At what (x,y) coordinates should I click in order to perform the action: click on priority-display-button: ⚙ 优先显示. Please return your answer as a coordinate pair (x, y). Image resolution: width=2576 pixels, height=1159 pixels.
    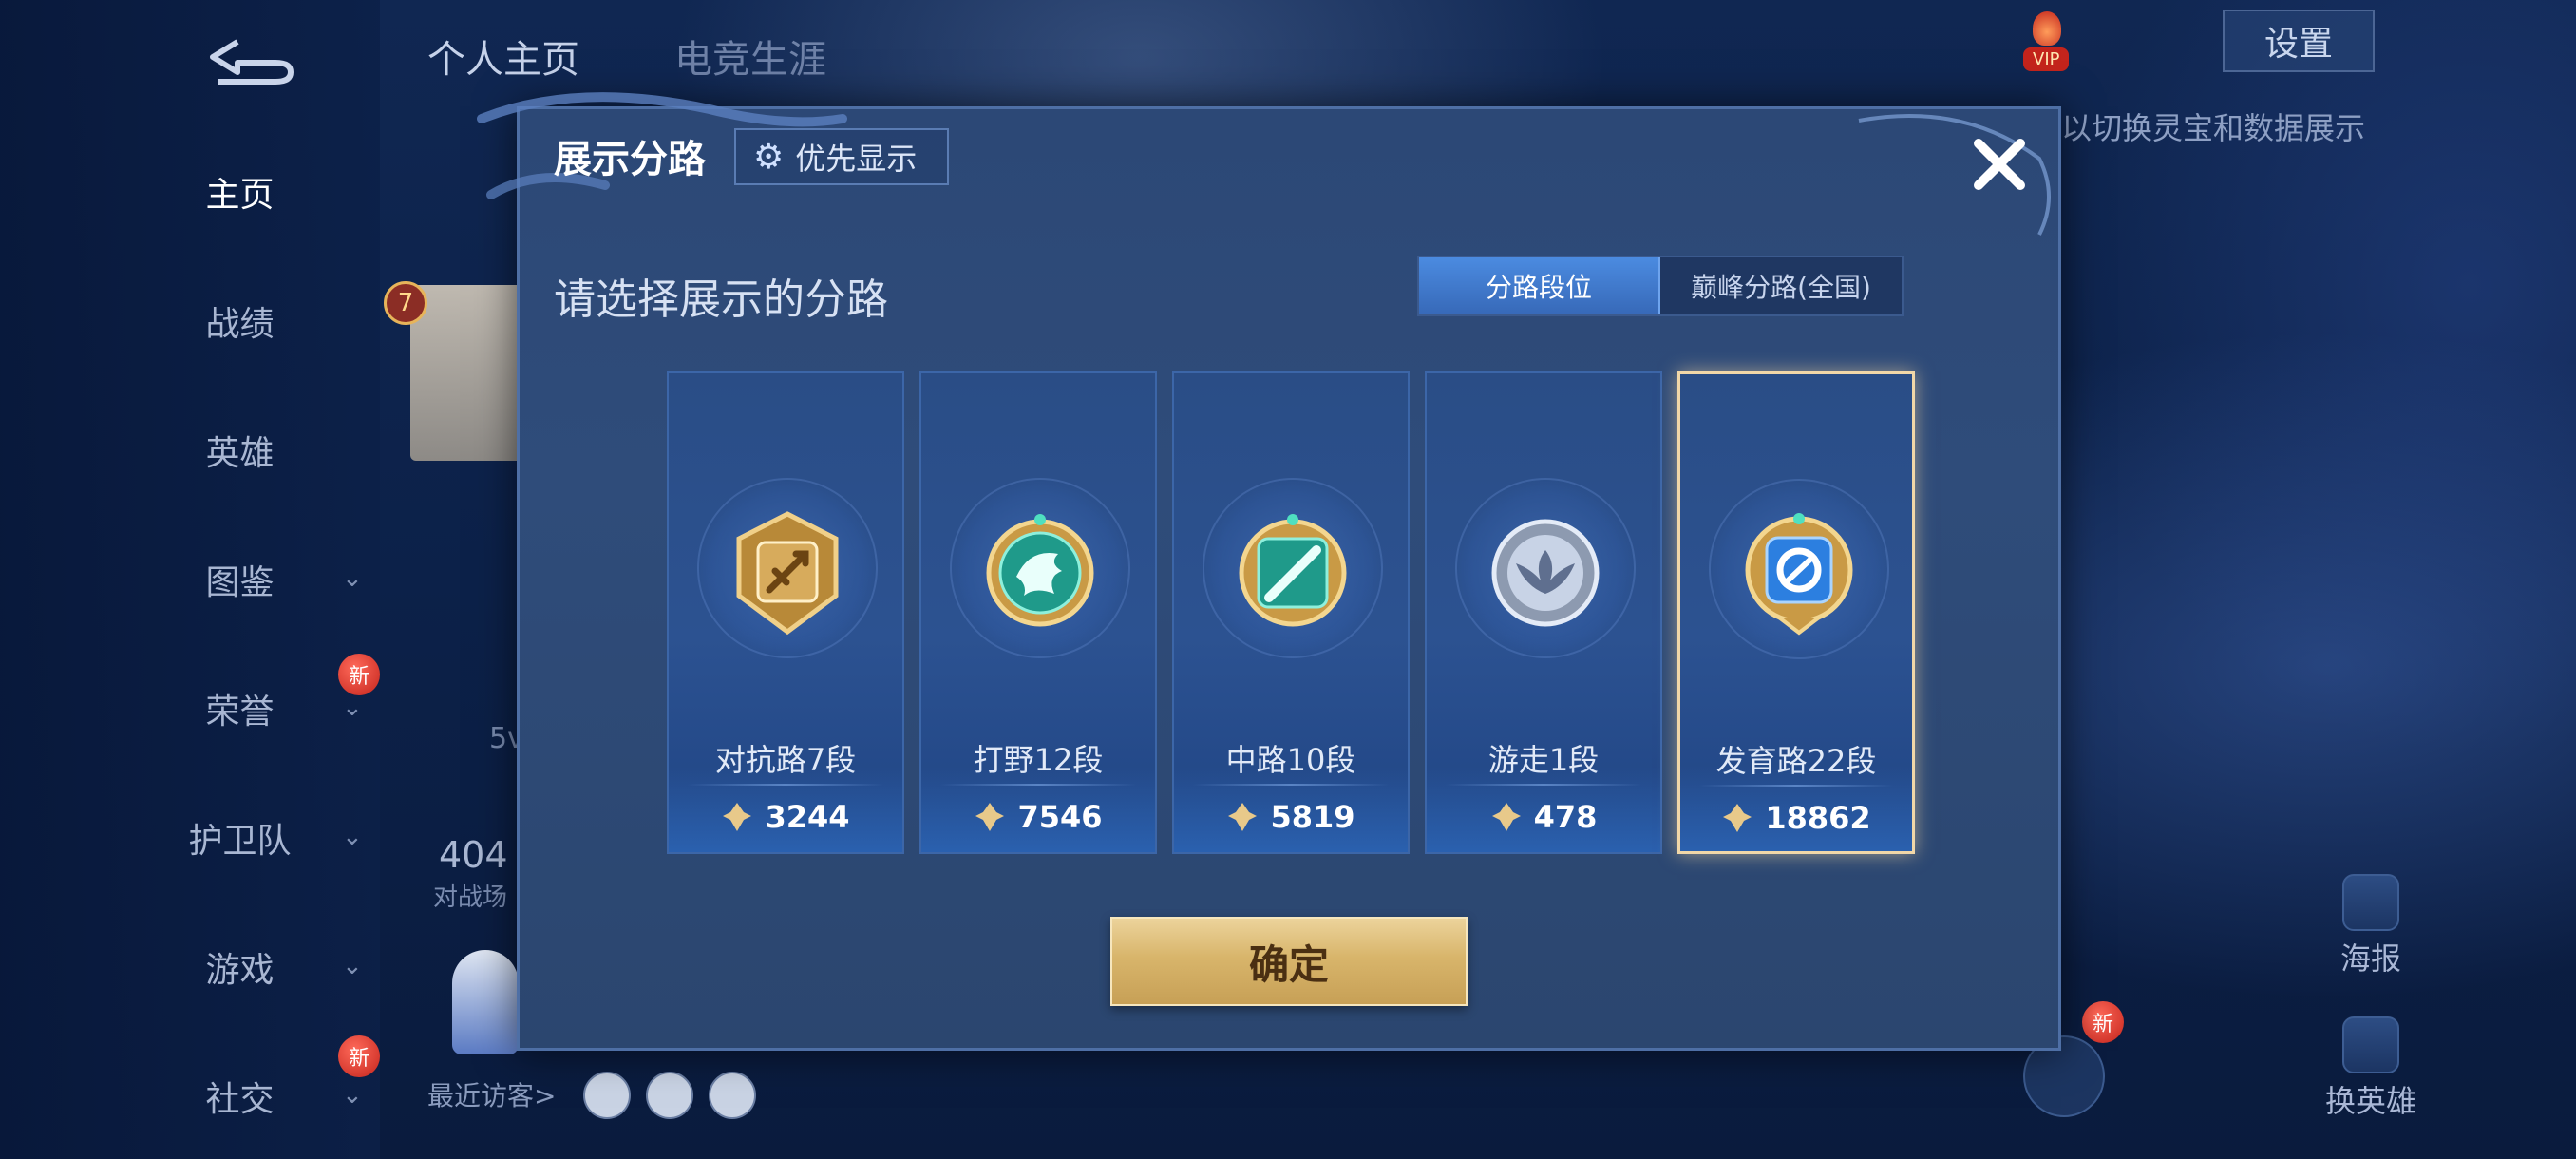
    Looking at the image, I should click on (841, 156).